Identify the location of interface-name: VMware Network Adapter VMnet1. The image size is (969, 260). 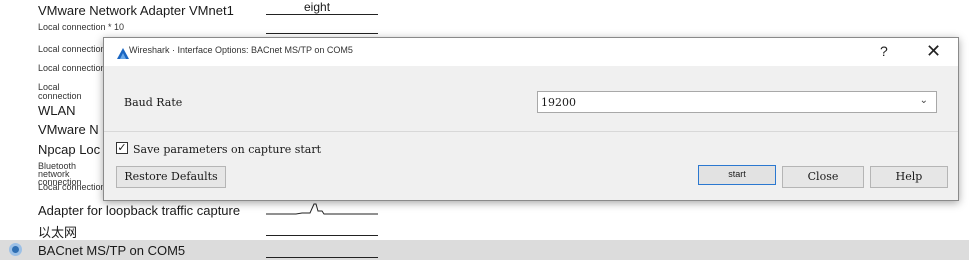
(136, 10).